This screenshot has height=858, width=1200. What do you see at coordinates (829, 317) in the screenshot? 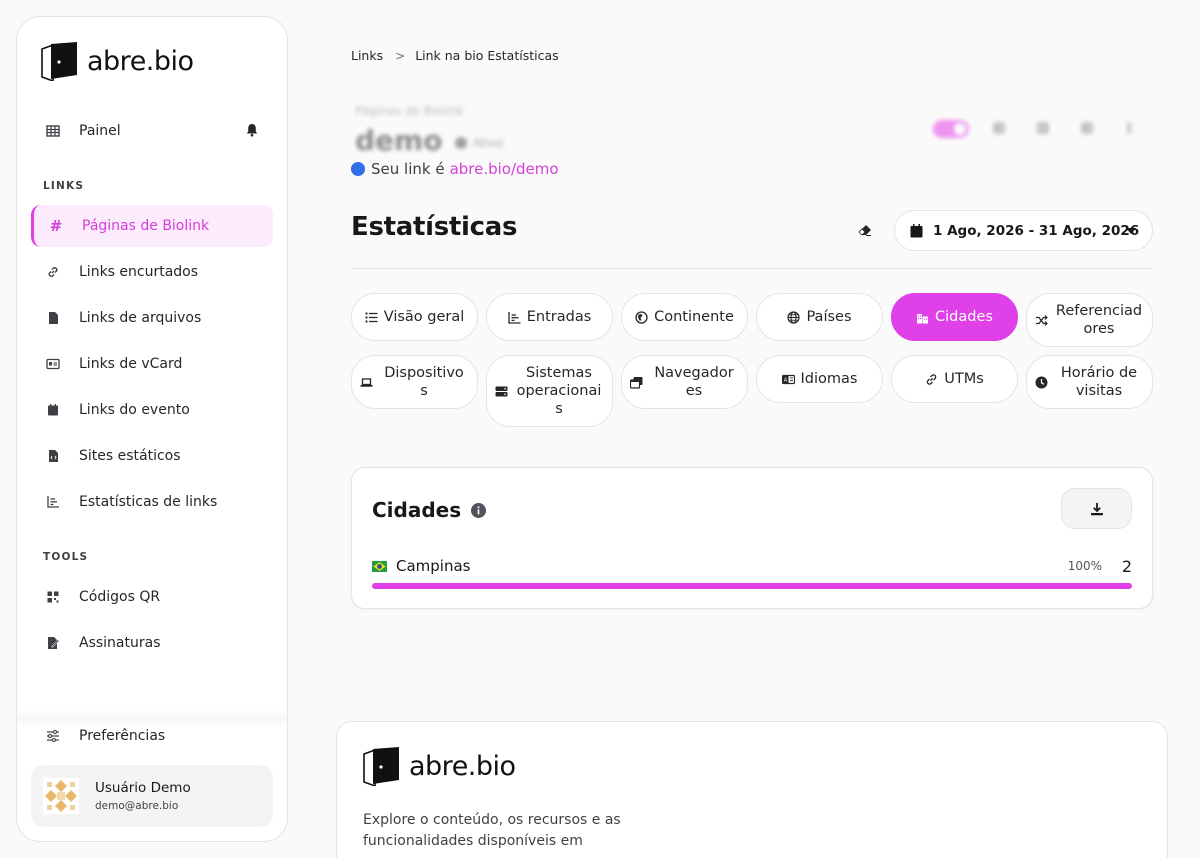
I see `tab-label: Países` at bounding box center [829, 317].